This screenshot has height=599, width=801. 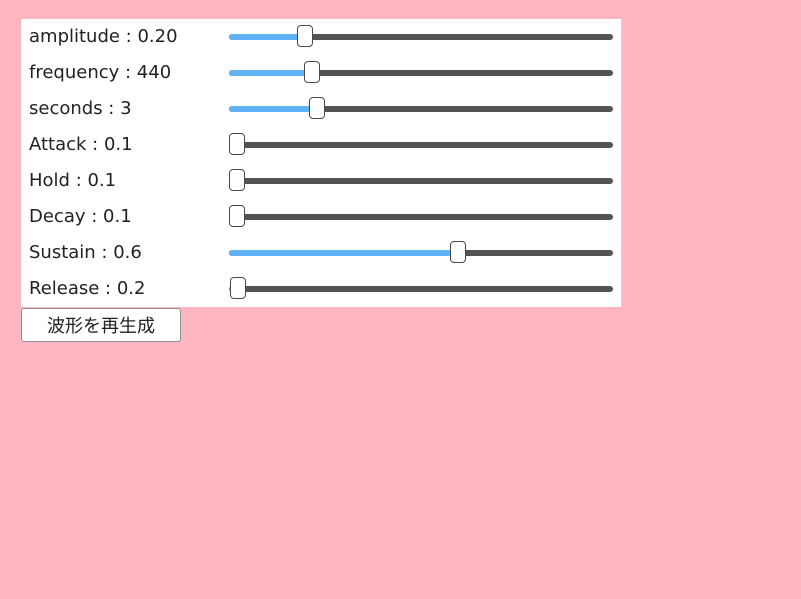 I want to click on amplitude-slider, so click(x=421, y=37).